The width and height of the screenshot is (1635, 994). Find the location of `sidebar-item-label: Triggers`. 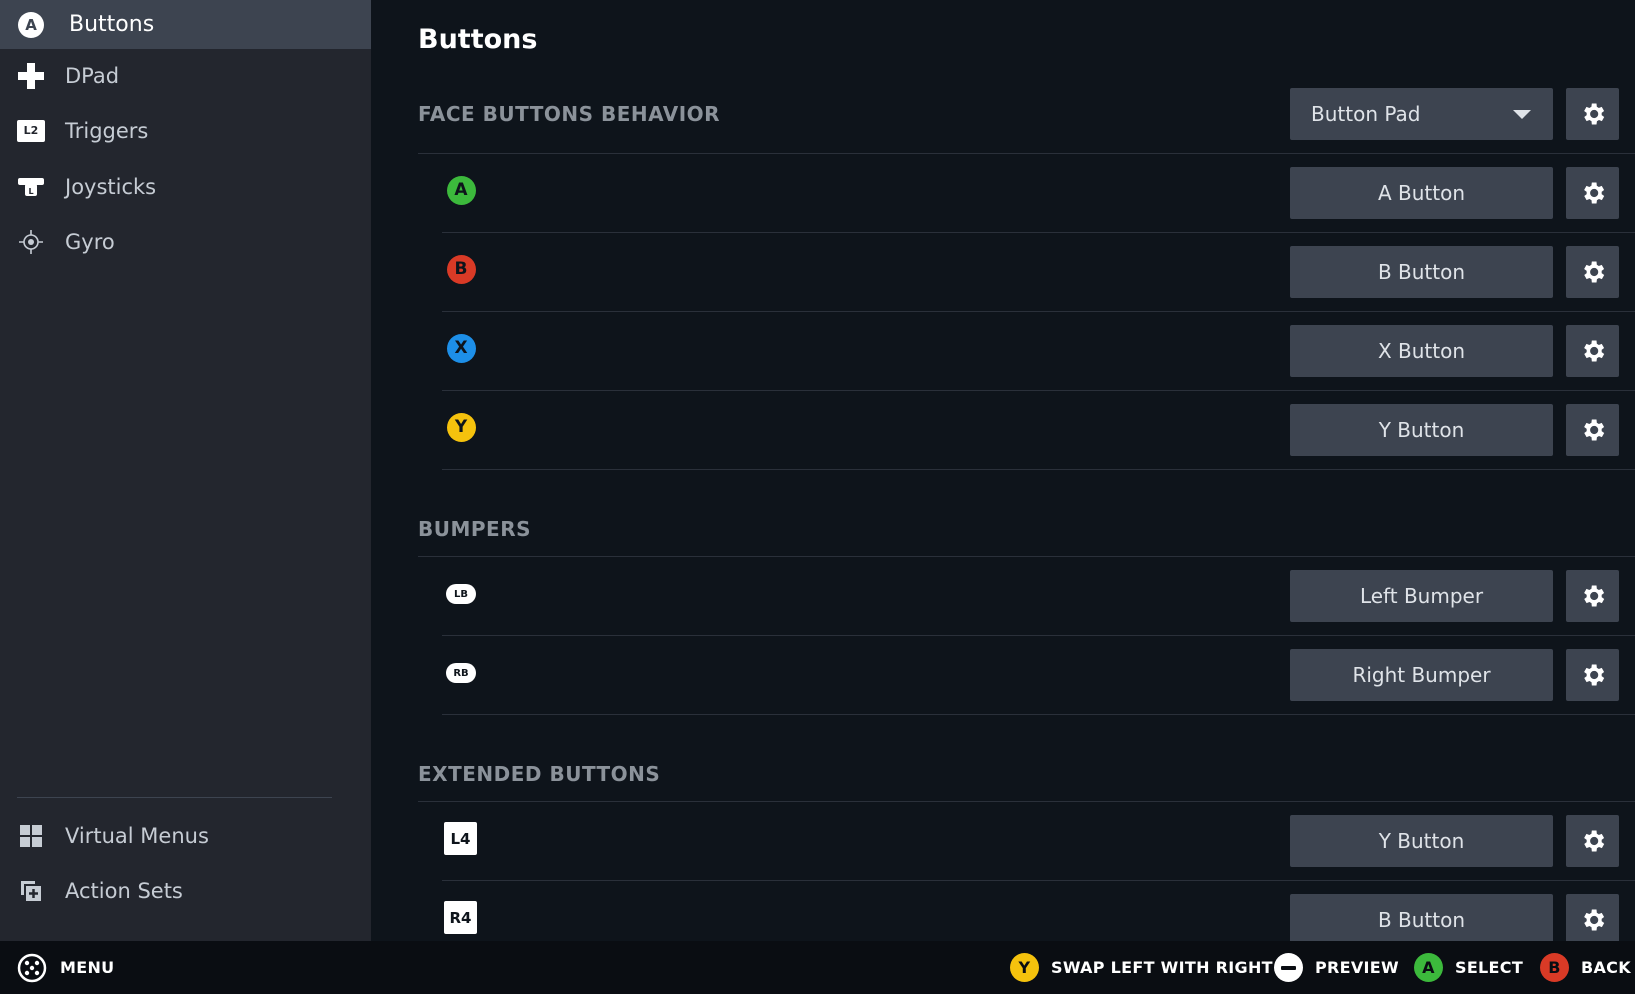

sidebar-item-label: Triggers is located at coordinates (107, 130).